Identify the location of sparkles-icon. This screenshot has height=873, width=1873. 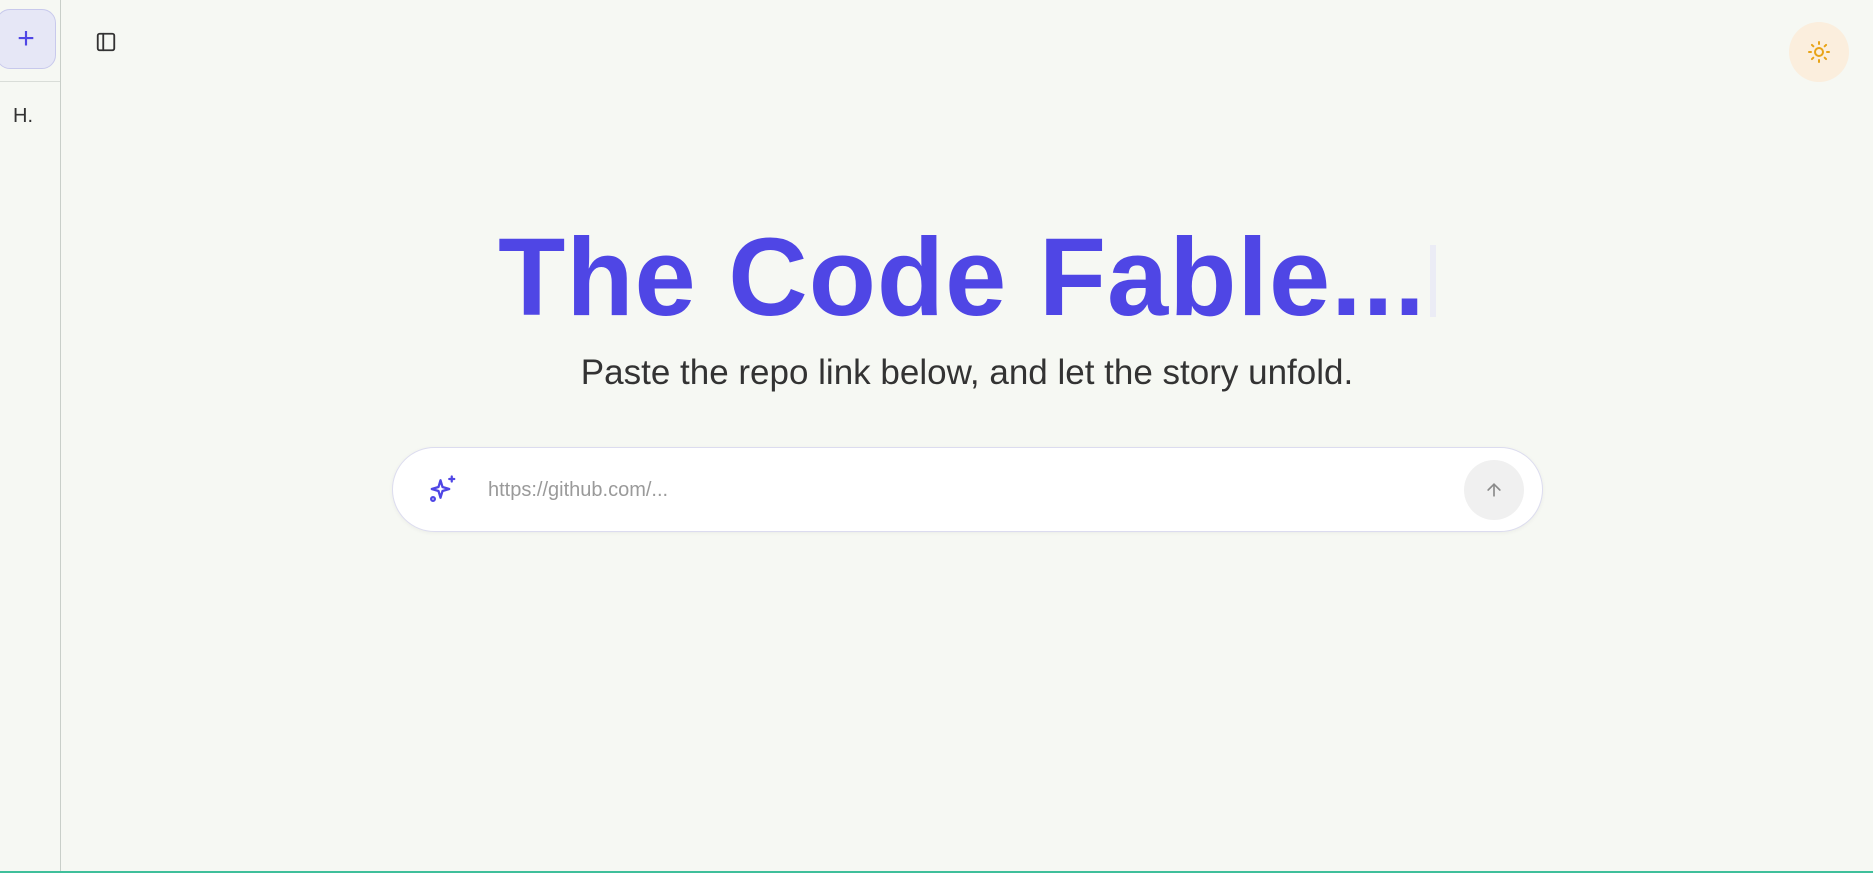
(443, 488).